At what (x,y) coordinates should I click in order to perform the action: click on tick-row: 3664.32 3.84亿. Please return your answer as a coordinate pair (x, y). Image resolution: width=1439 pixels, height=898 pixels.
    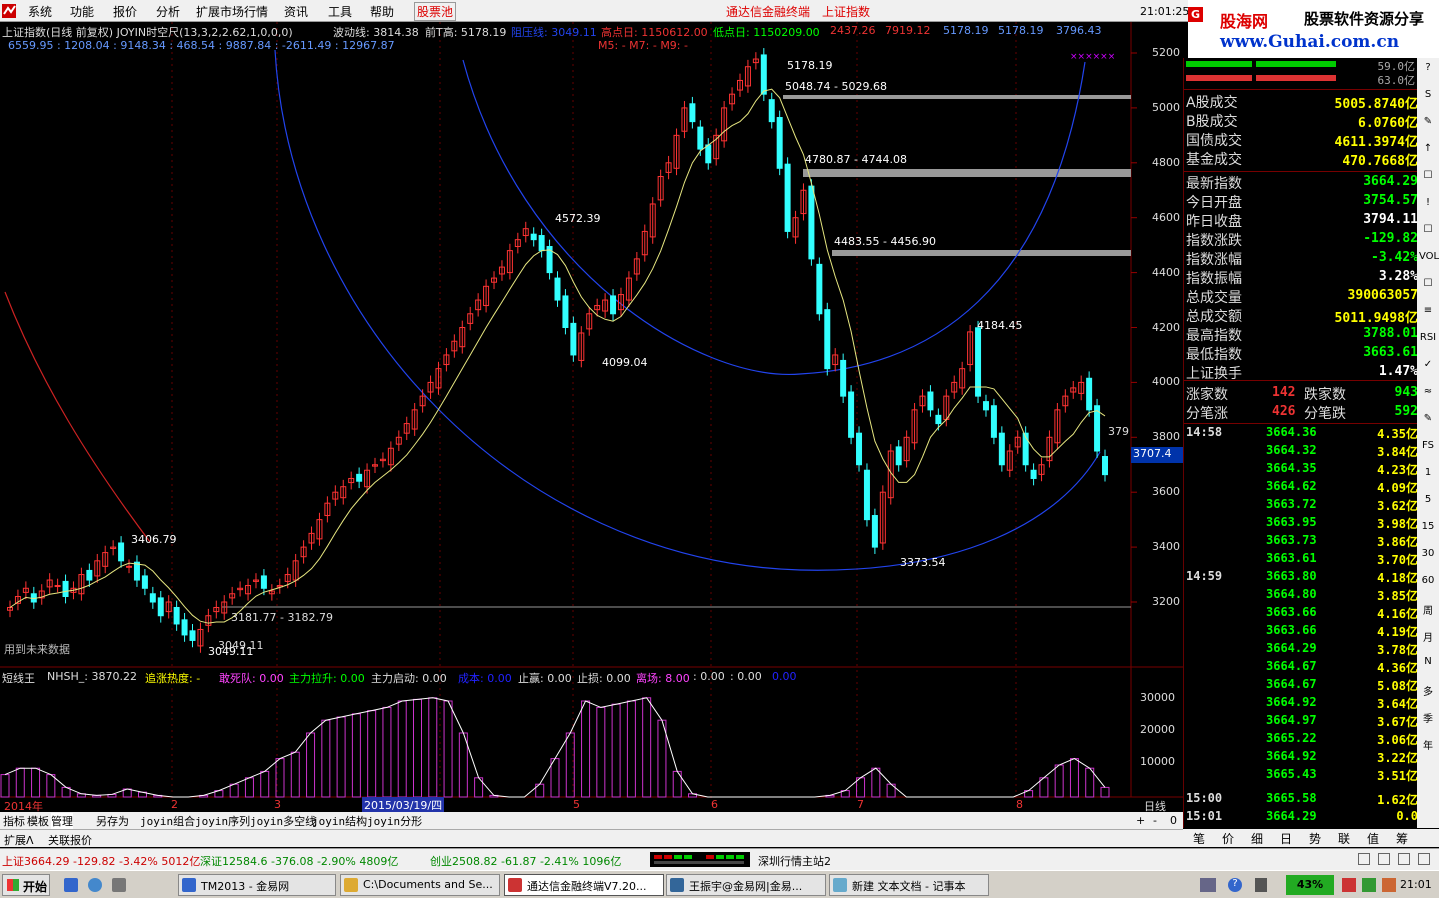
    Looking at the image, I should click on (1302, 452).